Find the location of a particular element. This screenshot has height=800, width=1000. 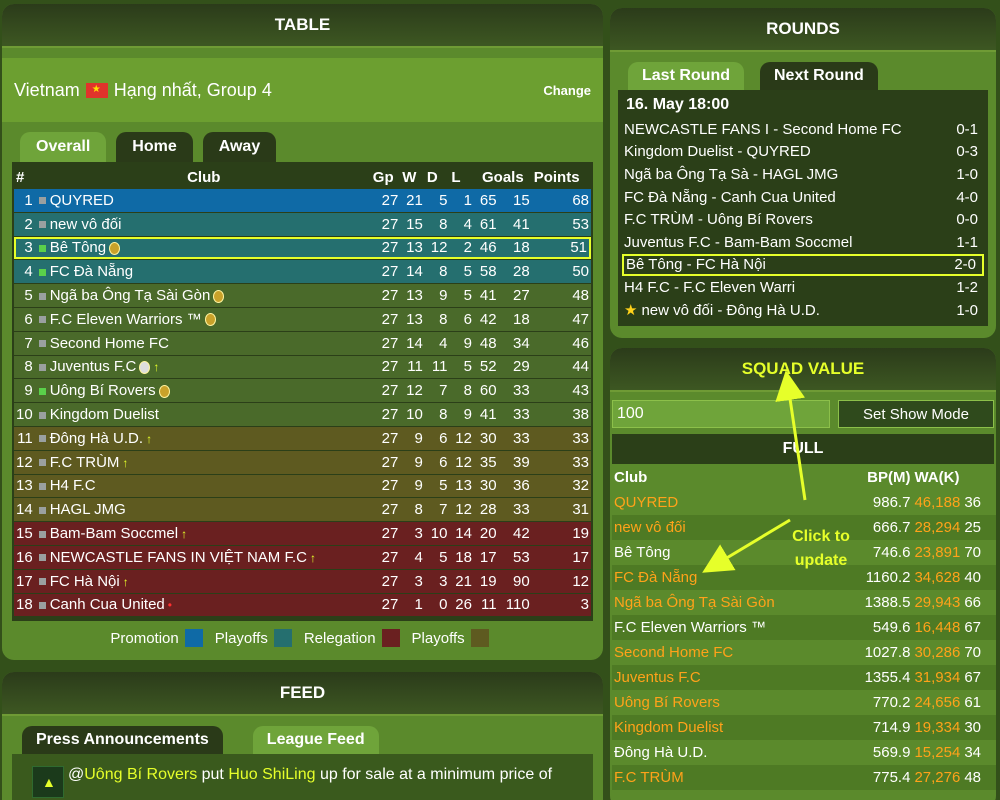

table-row: 18 Canh Cua United • 27 1 0 26 11 110 3 is located at coordinates (302, 605).